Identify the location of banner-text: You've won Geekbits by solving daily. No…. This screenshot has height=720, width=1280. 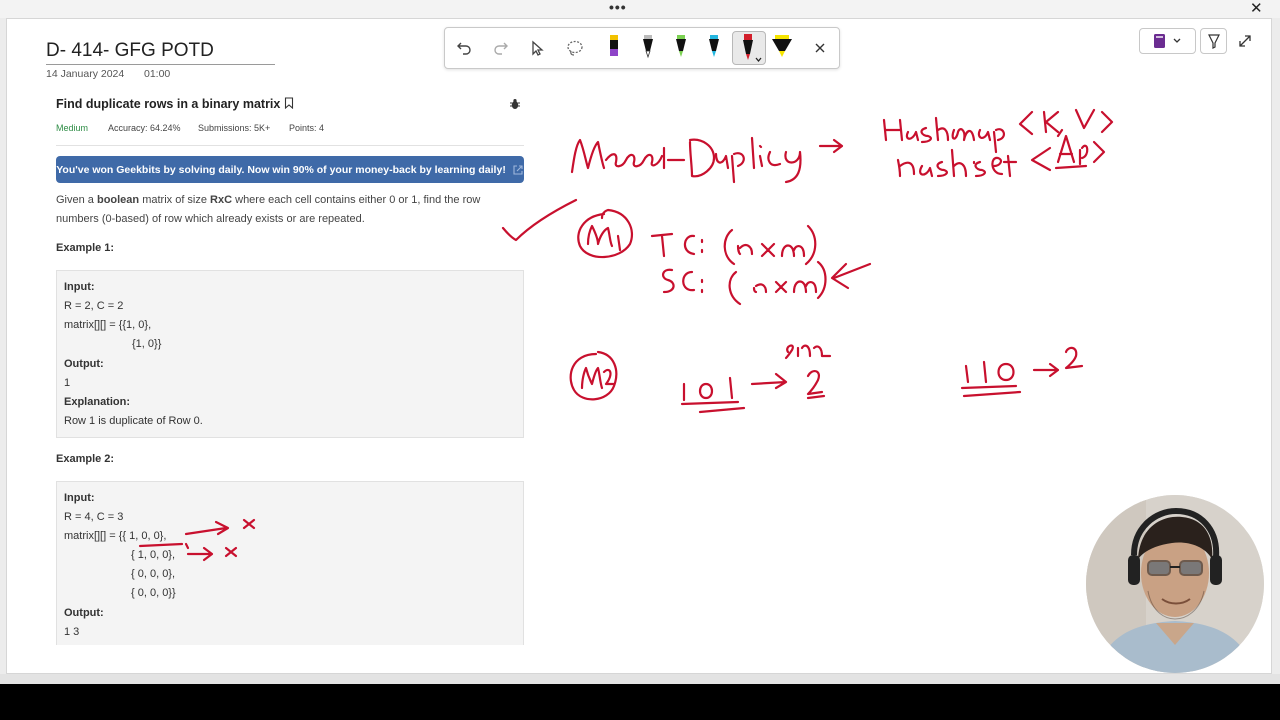
(281, 169).